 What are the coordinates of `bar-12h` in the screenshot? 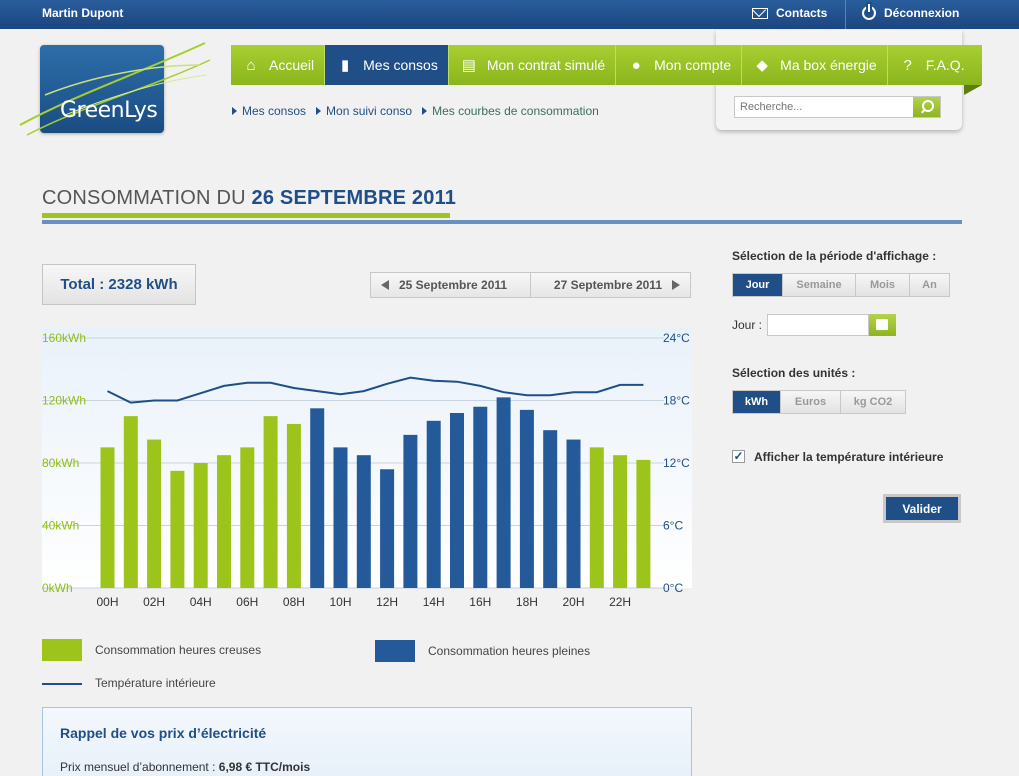 It's located at (387, 528).